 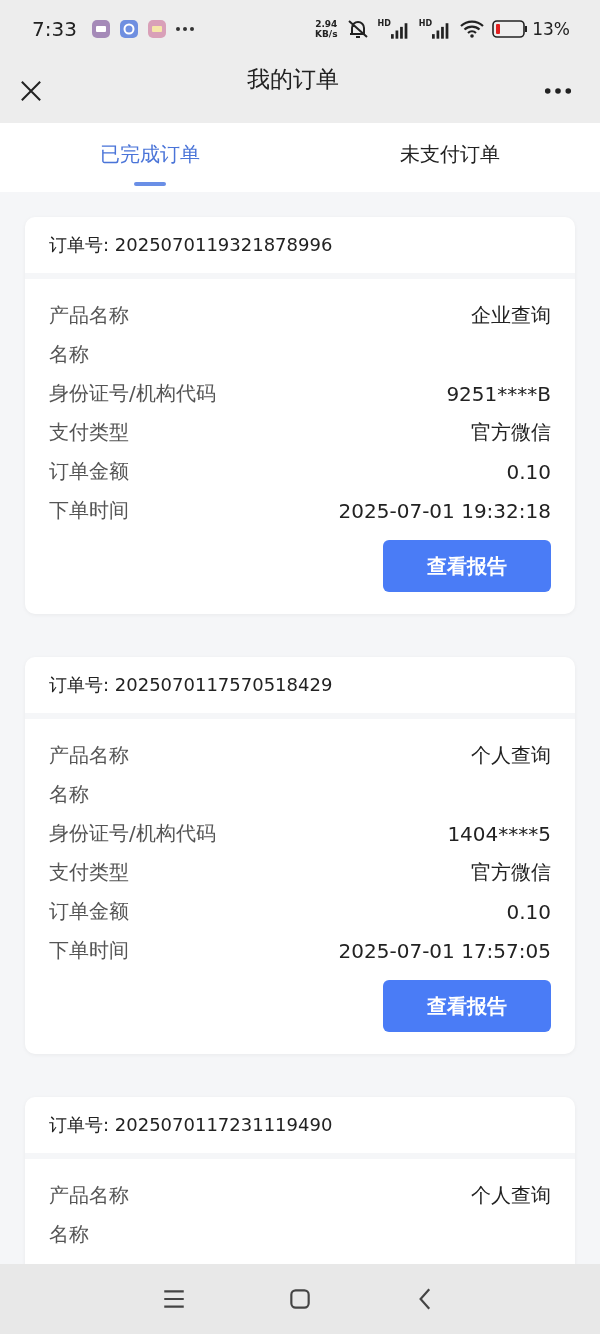 What do you see at coordinates (300, 1299) in the screenshot?
I see `home-icon` at bounding box center [300, 1299].